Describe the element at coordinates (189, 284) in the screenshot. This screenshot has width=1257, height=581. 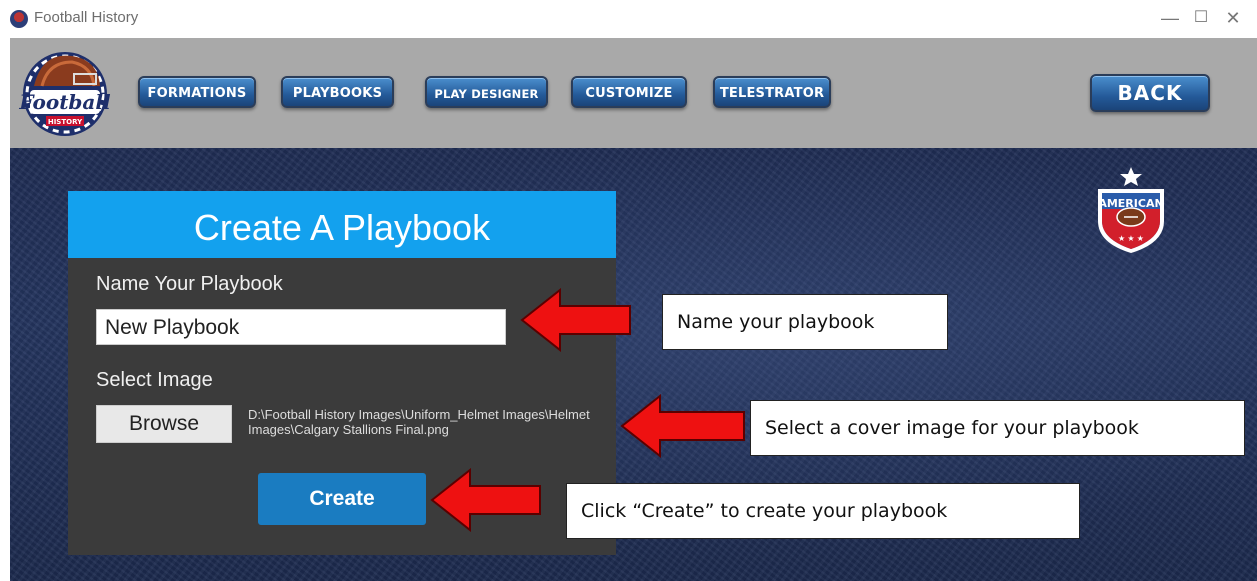
I see `name-playbook-label: Name Your Playbook` at that location.